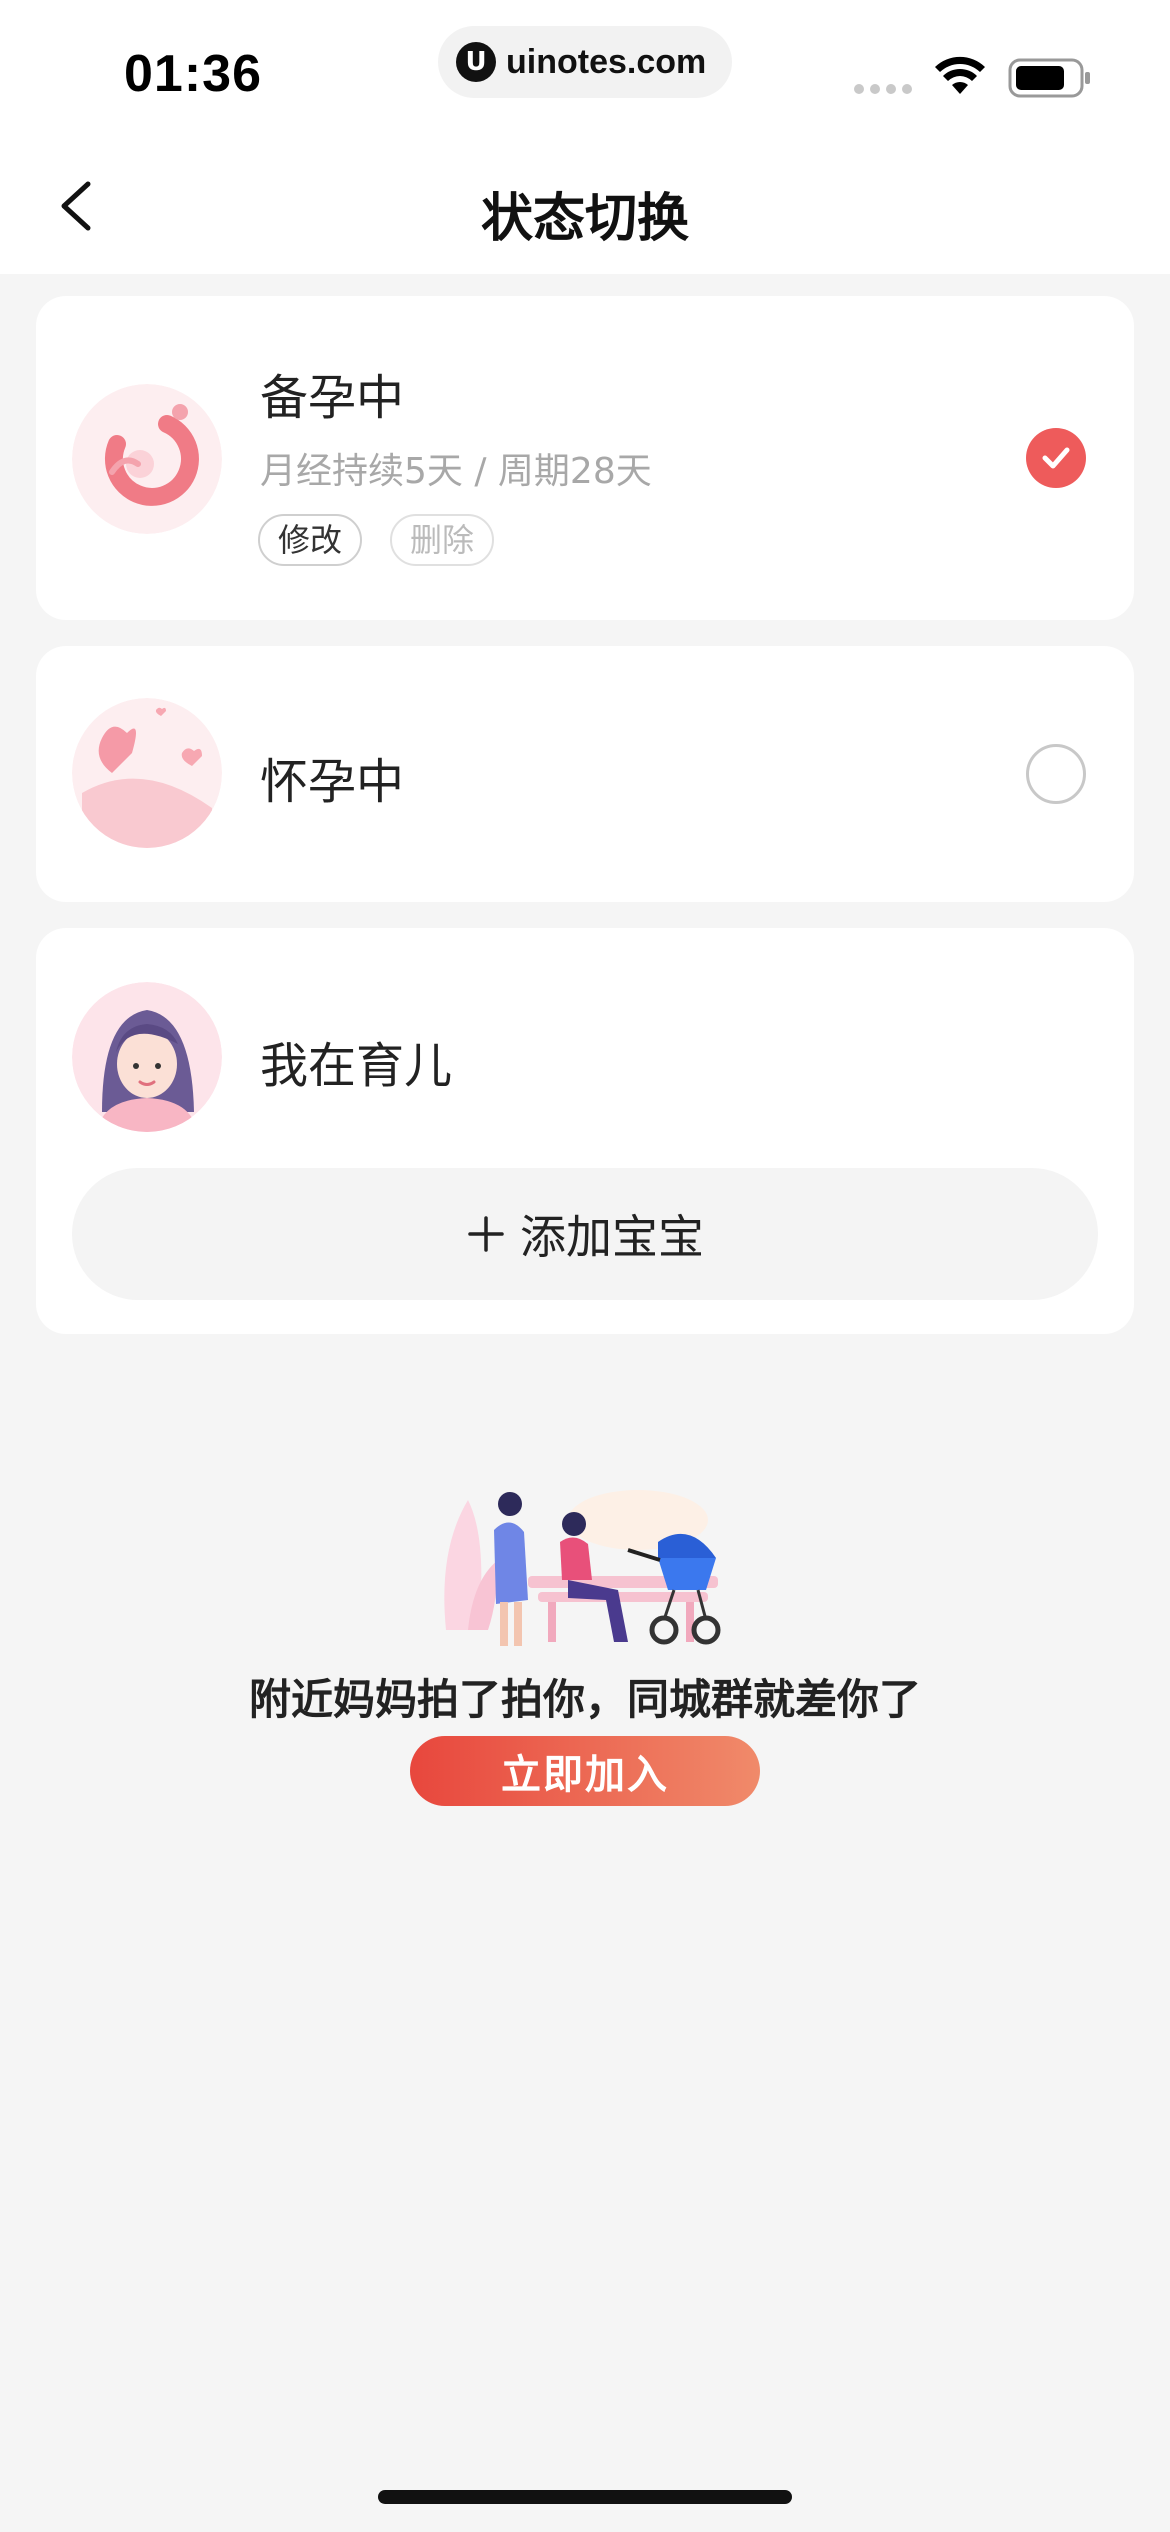 This screenshot has width=1170, height=2532. I want to click on selected-radio, so click(1056, 458).